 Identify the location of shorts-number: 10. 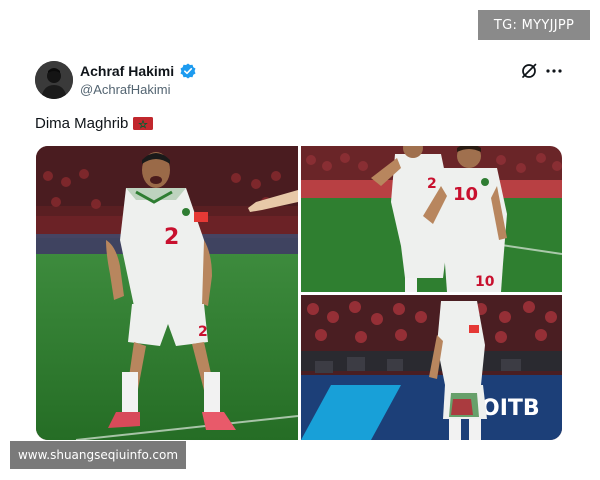
(485, 282).